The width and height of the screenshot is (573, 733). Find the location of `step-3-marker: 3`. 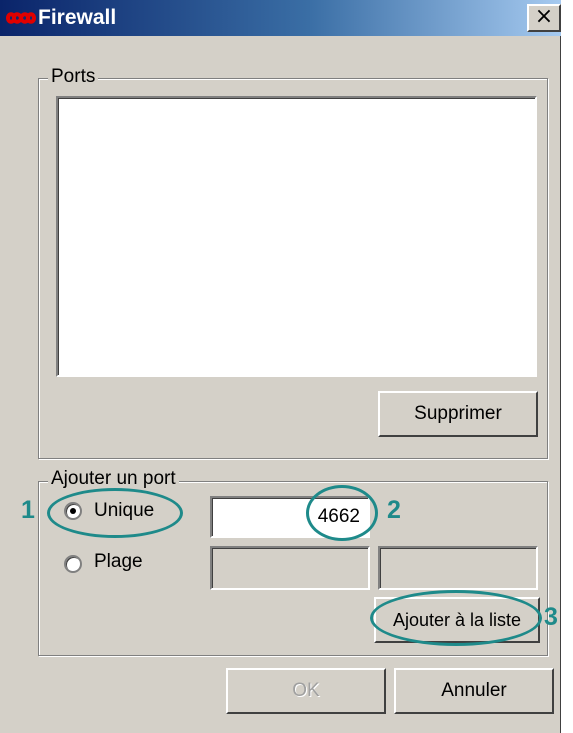

step-3-marker: 3 is located at coordinates (551, 617).